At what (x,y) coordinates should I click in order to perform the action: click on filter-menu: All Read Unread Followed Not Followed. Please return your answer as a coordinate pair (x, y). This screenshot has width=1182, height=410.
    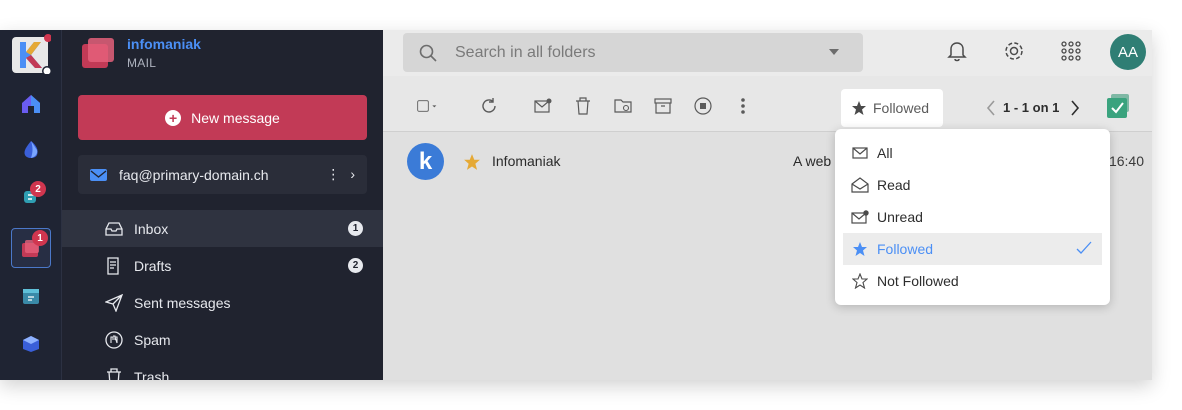
    Looking at the image, I should click on (972, 217).